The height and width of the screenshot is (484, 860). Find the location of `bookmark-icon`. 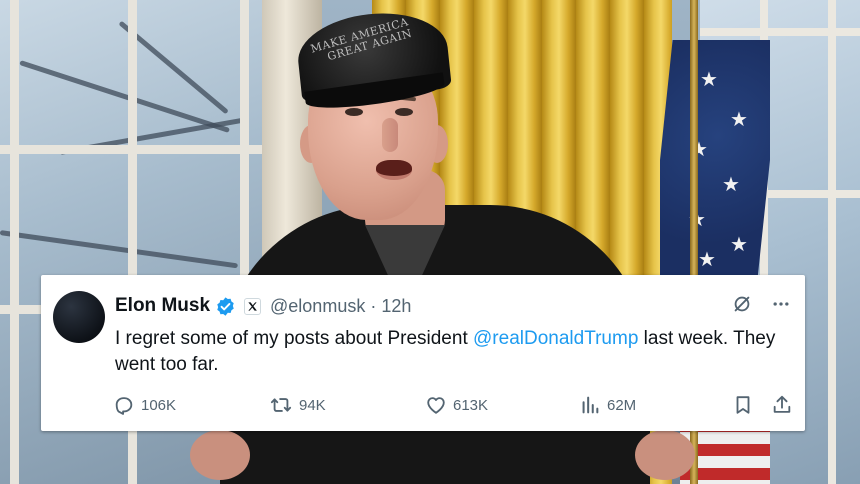

bookmark-icon is located at coordinates (743, 405).